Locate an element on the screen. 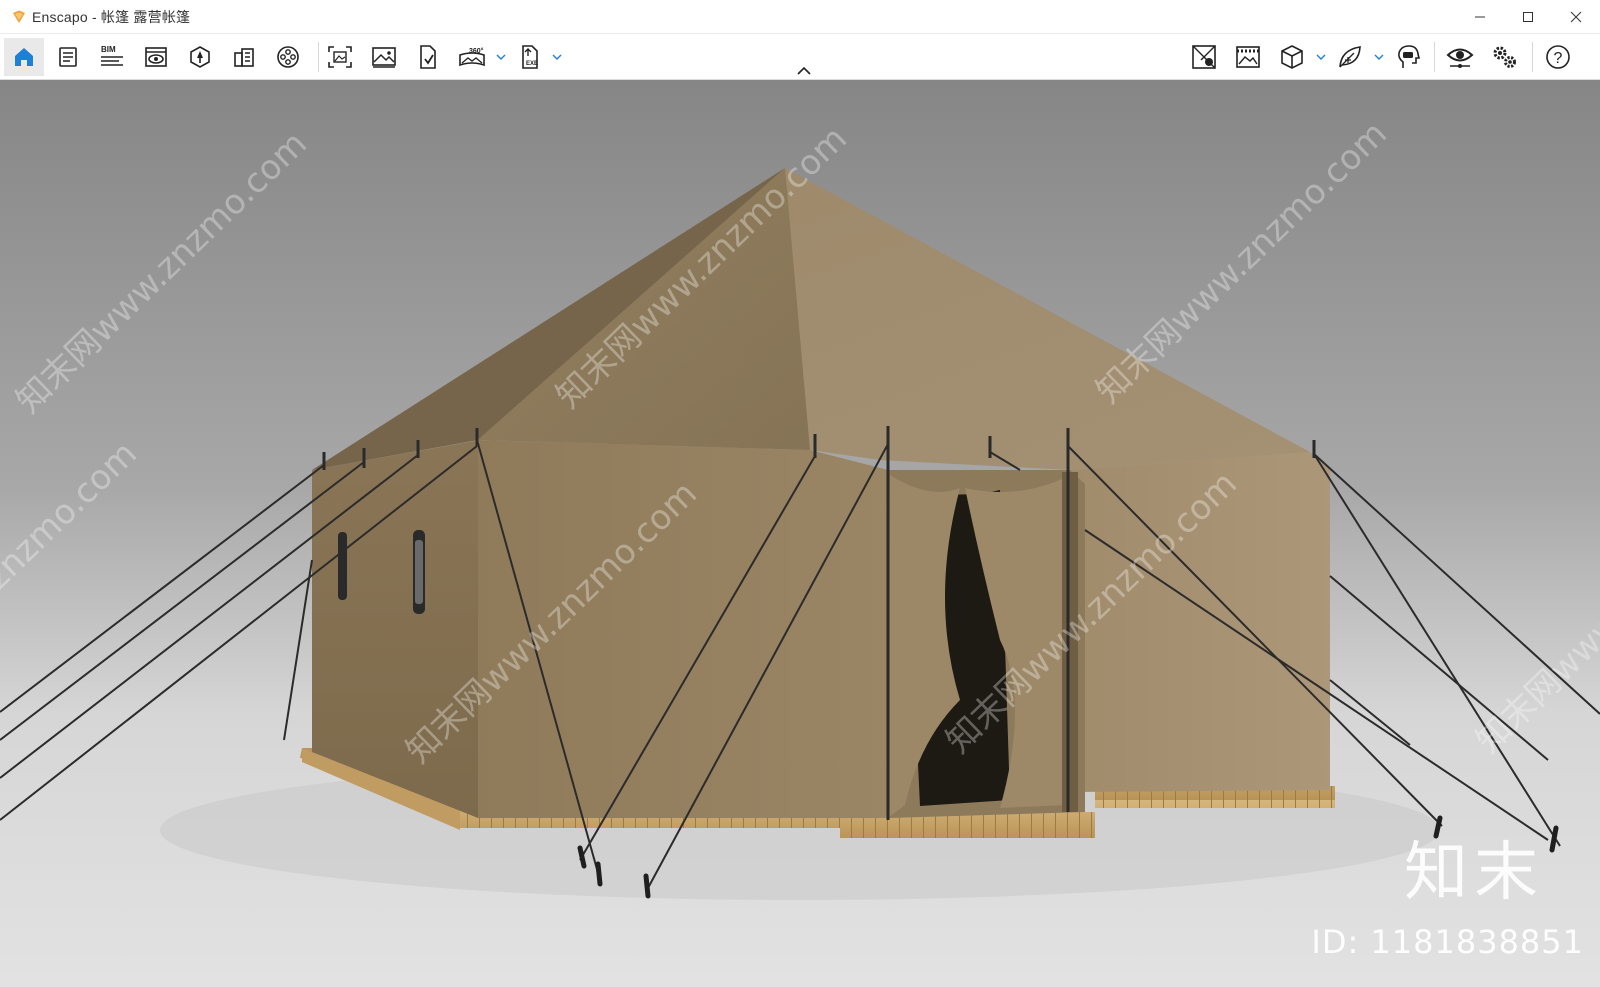  view-eye-icon is located at coordinates (156, 57).